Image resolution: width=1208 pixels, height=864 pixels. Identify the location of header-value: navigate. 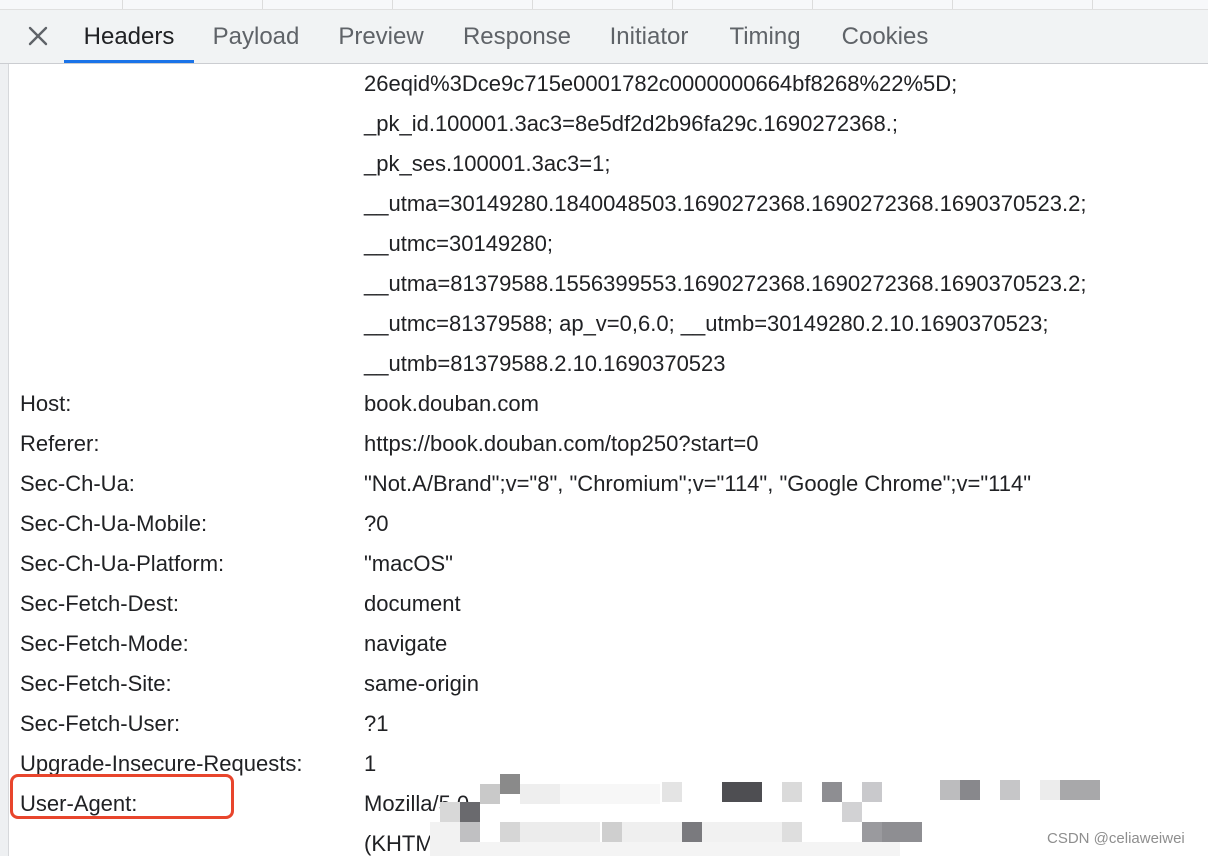
(406, 643).